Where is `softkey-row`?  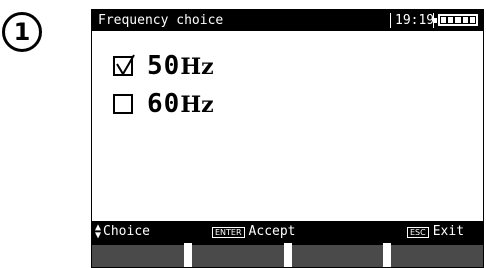
softkey-row is located at coordinates (287, 255).